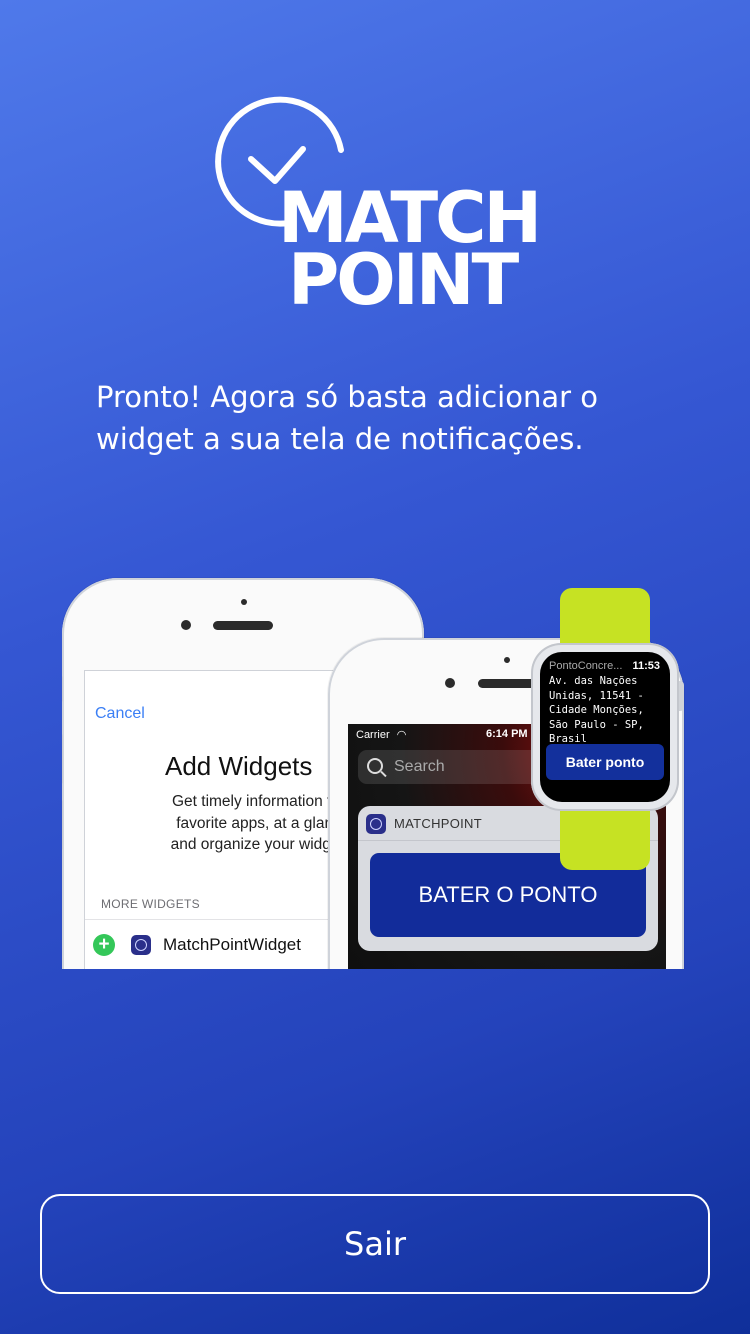 This screenshot has height=1334, width=750. What do you see at coordinates (507, 734) in the screenshot?
I see `status-time: 6:14 PM` at bounding box center [507, 734].